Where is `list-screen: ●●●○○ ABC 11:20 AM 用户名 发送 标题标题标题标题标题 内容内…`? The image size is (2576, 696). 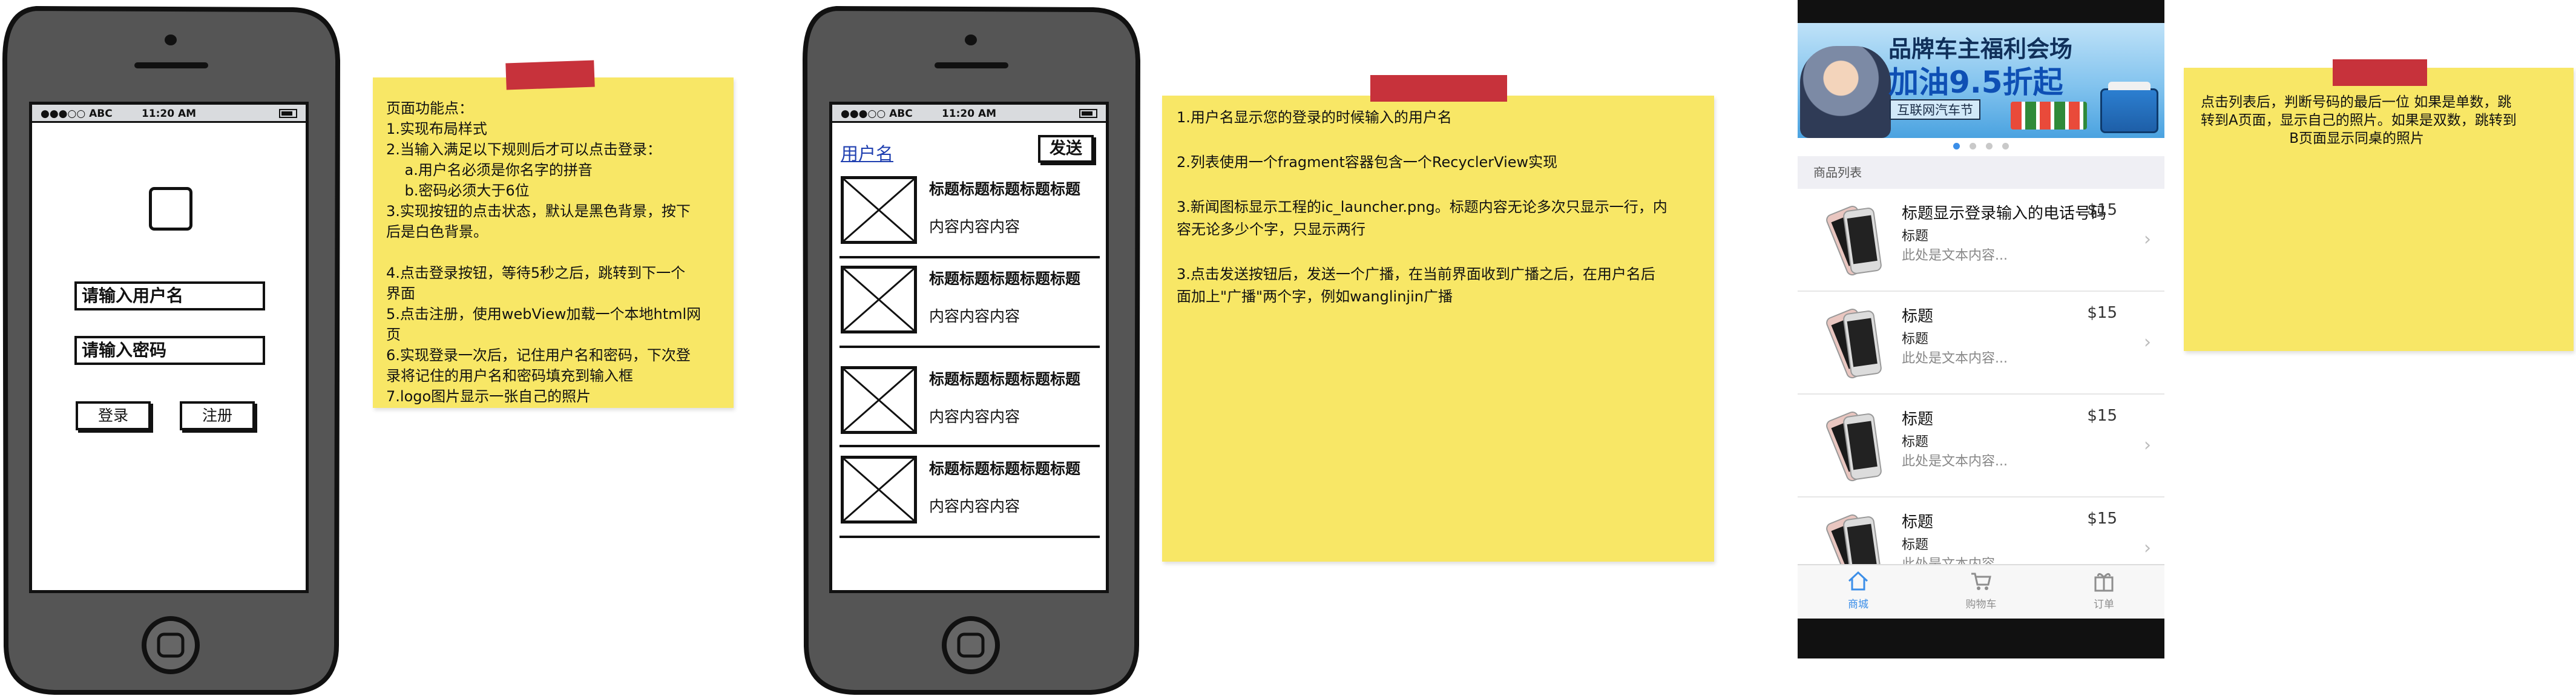
list-screen: ●●●○○ ABC 11:20 AM 用户名 发送 标题标题标题标题标题 内容内… is located at coordinates (969, 347).